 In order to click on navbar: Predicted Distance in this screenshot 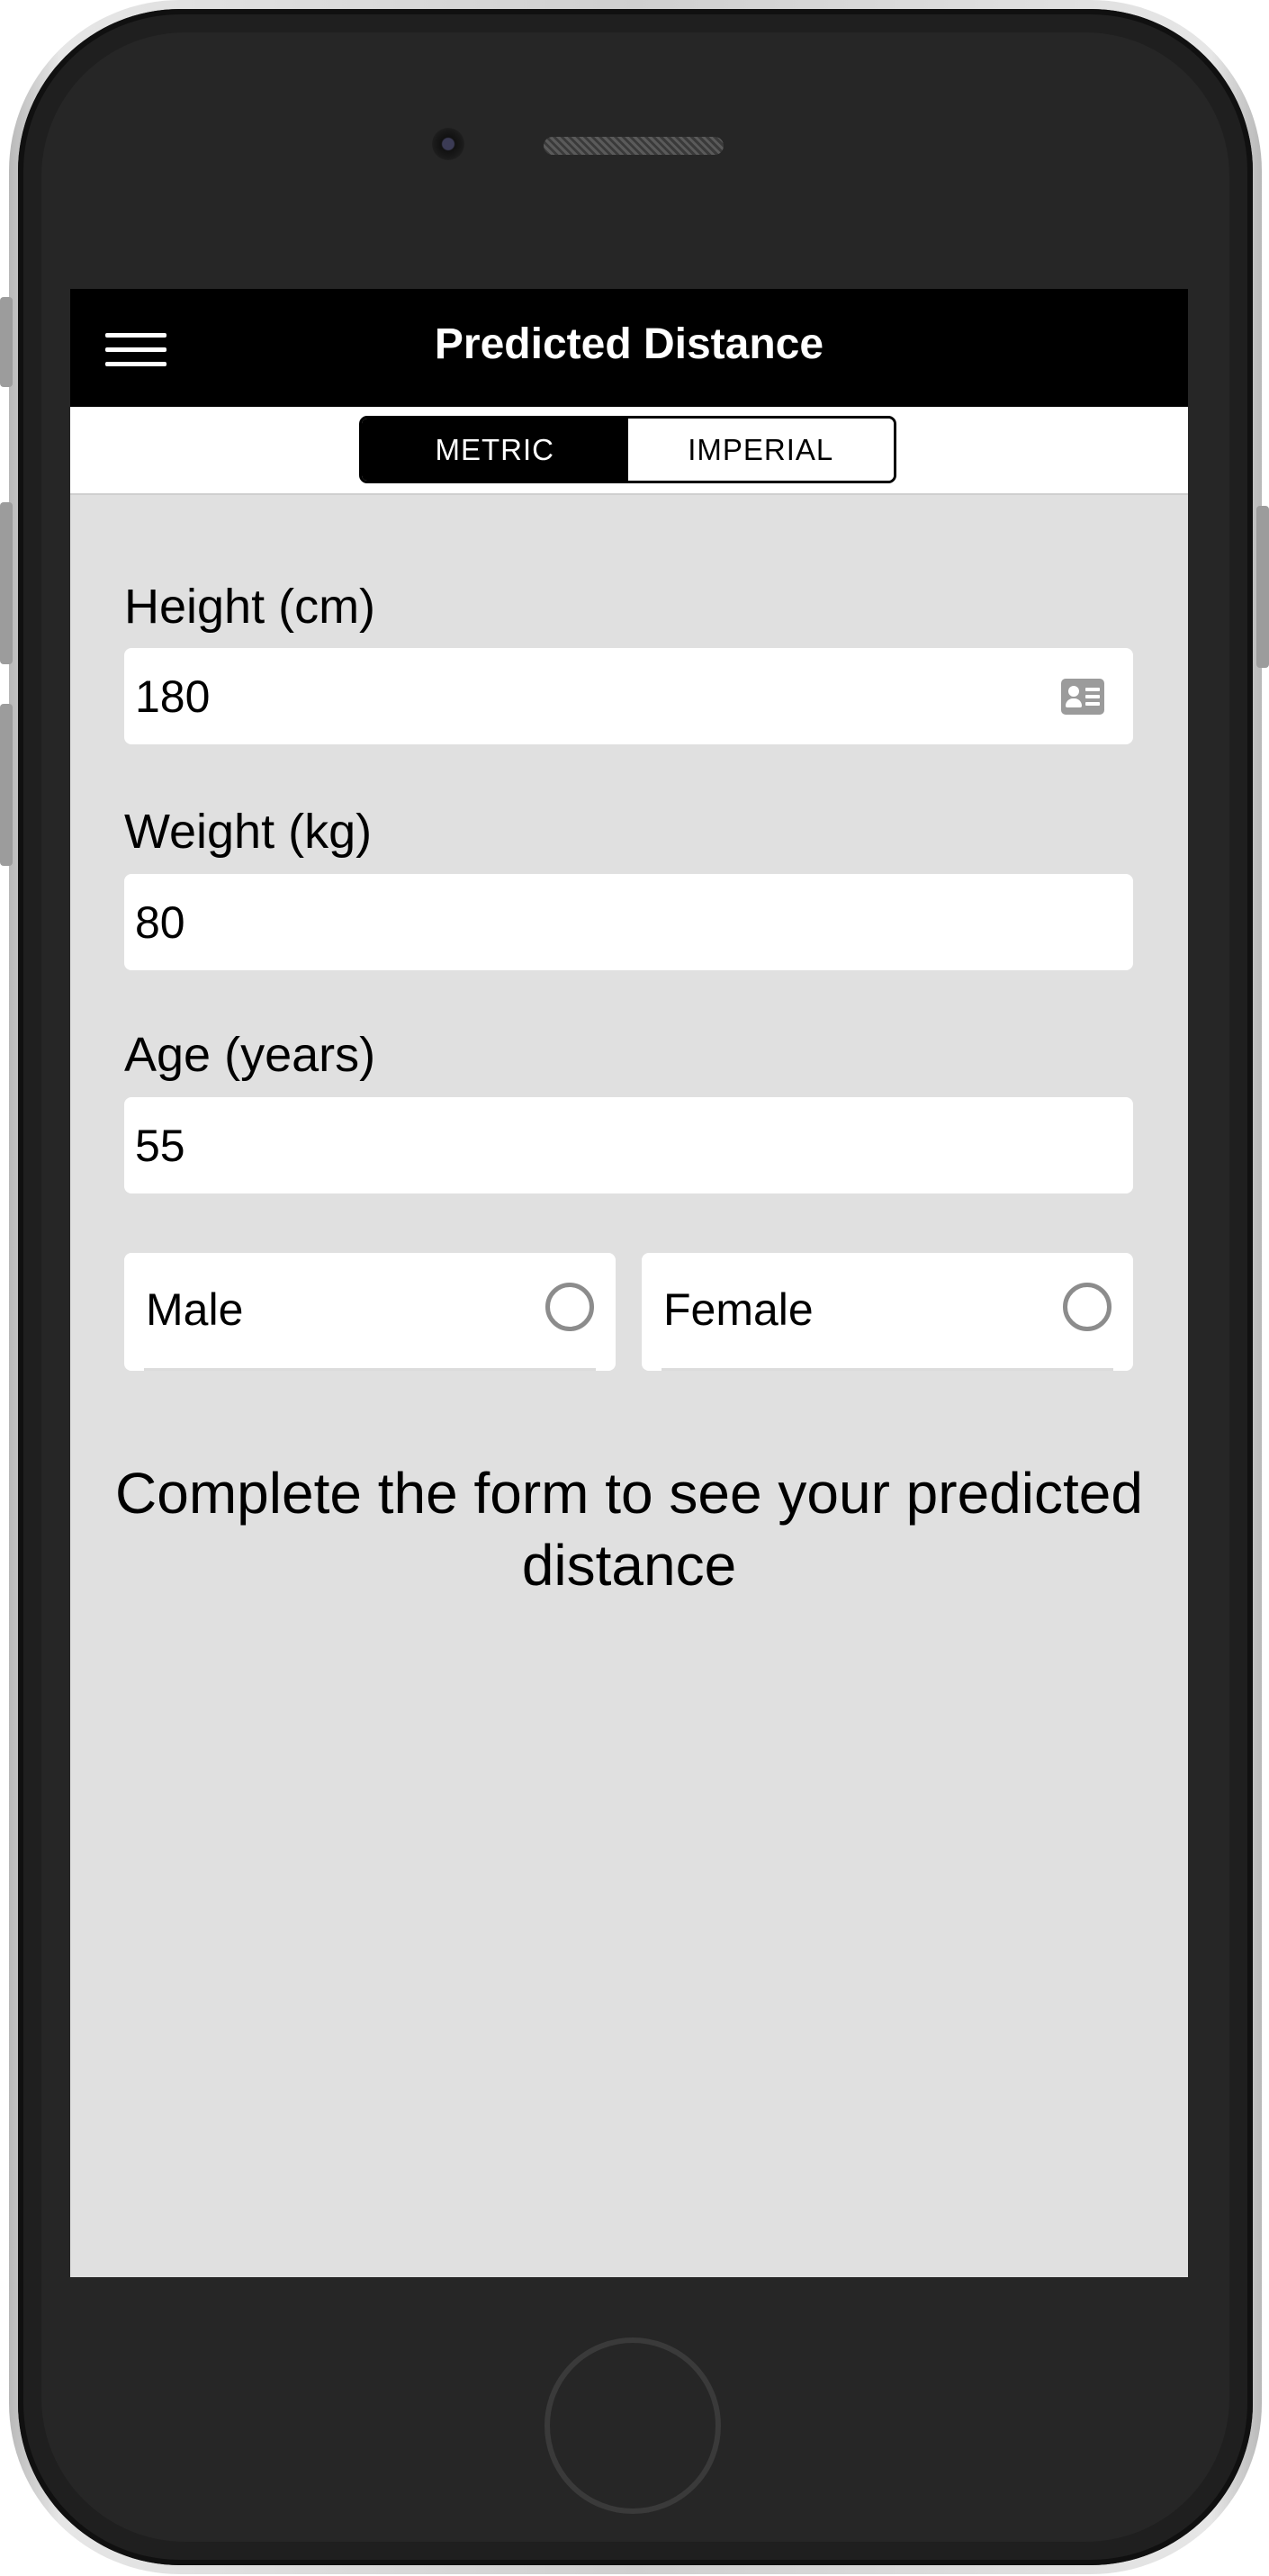, I will do `click(629, 348)`.